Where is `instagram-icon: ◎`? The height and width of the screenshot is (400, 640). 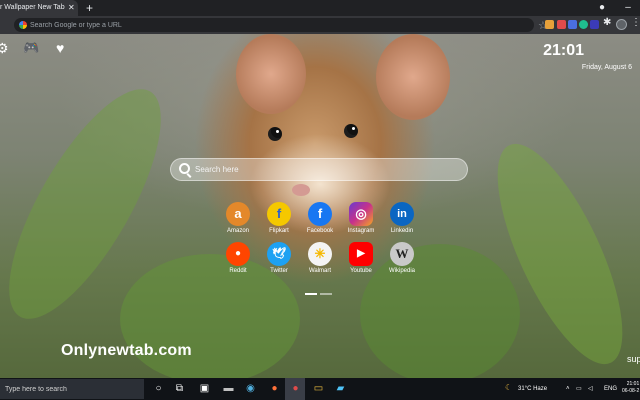
instagram-icon: ◎ is located at coordinates (361, 214).